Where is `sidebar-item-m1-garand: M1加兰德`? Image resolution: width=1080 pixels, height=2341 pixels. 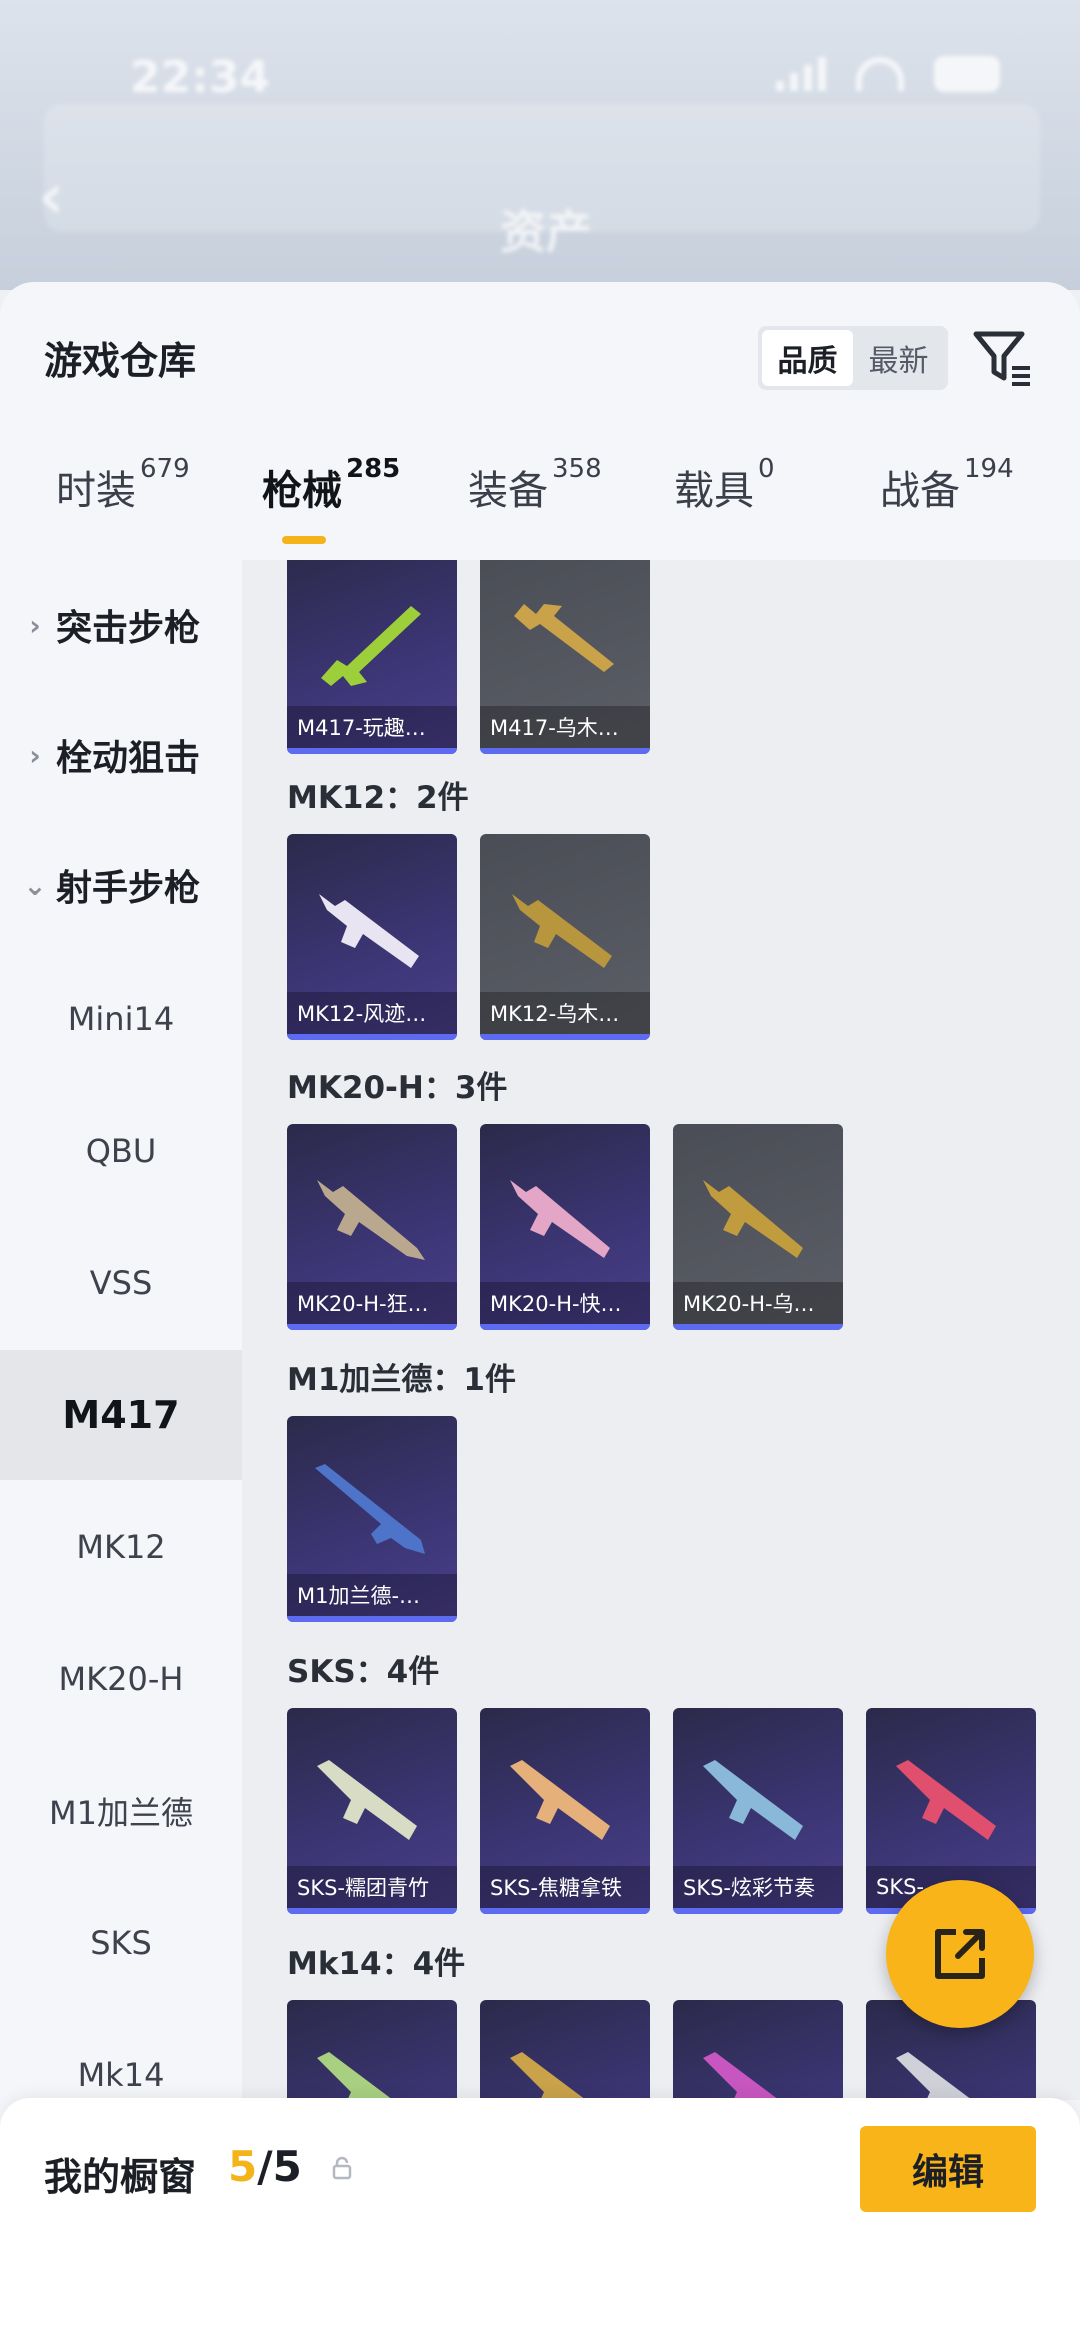 sidebar-item-m1-garand: M1加兰德 is located at coordinates (121, 1811).